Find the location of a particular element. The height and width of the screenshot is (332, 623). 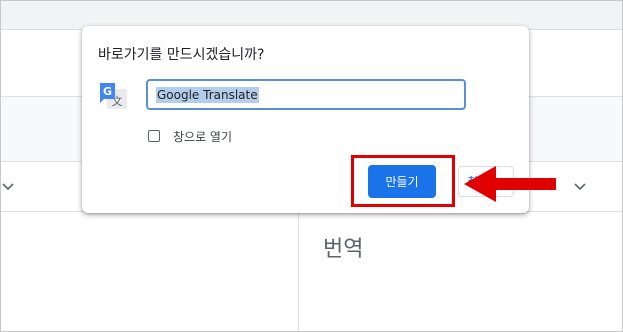

shortcut-name-value: Google Translate is located at coordinates (207, 94).